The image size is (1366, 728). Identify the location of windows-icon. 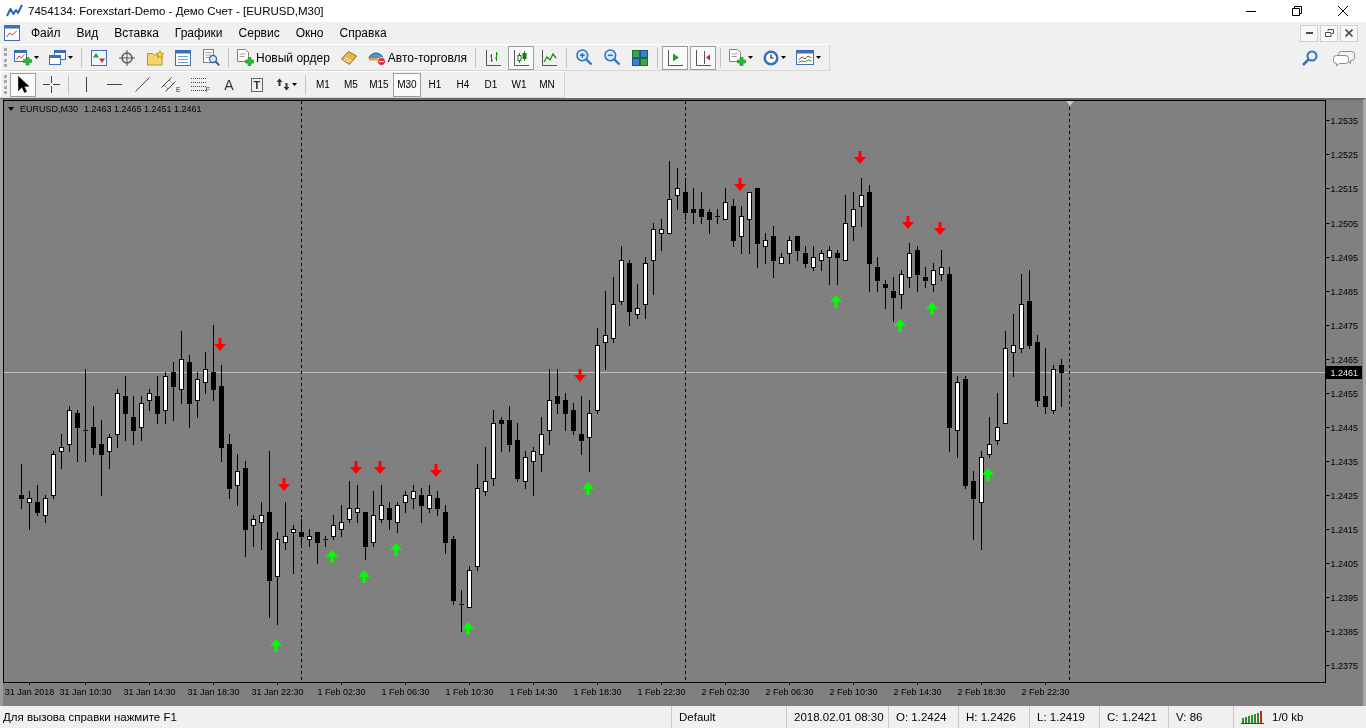
(57, 57).